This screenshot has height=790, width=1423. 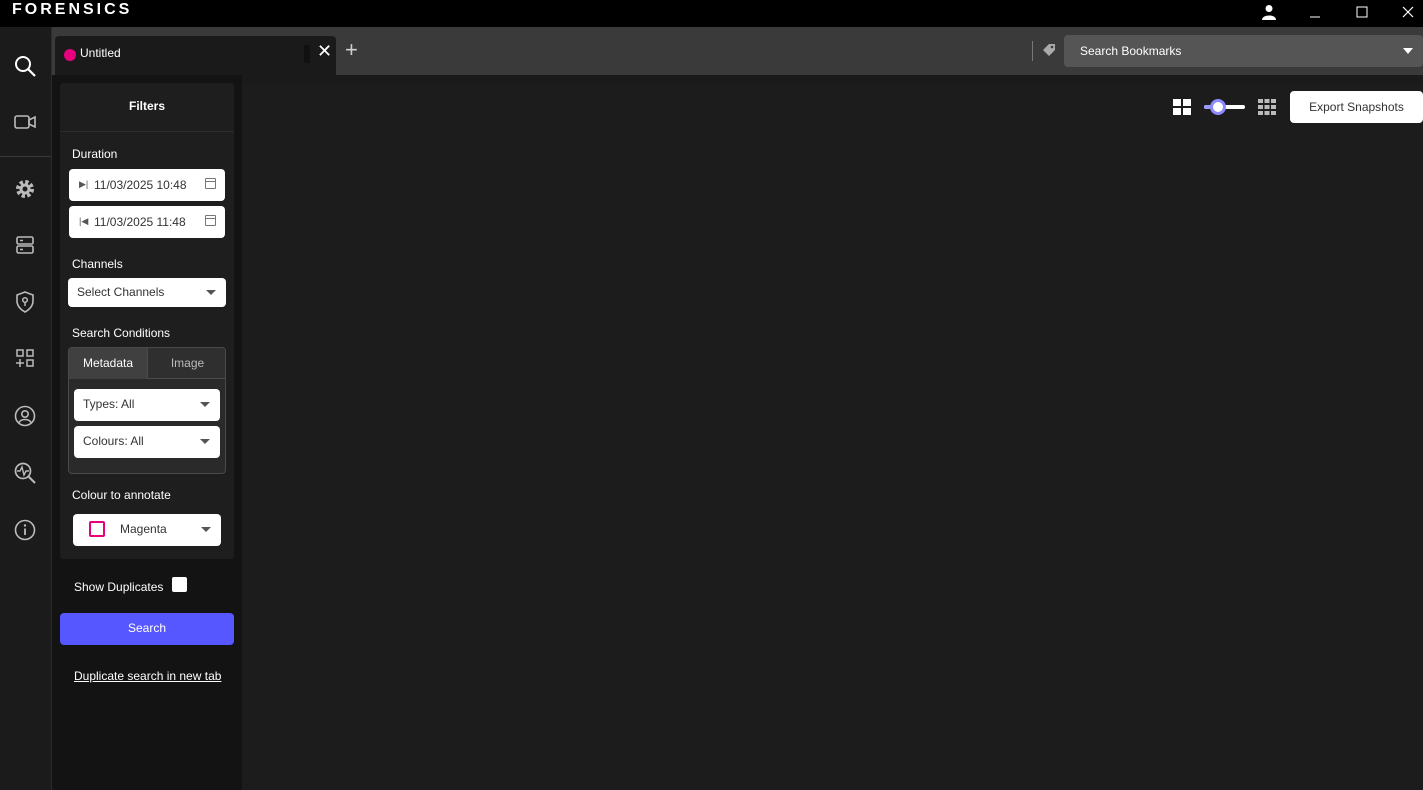 What do you see at coordinates (121, 292) in the screenshot?
I see `channels-select-value: Select Channels` at bounding box center [121, 292].